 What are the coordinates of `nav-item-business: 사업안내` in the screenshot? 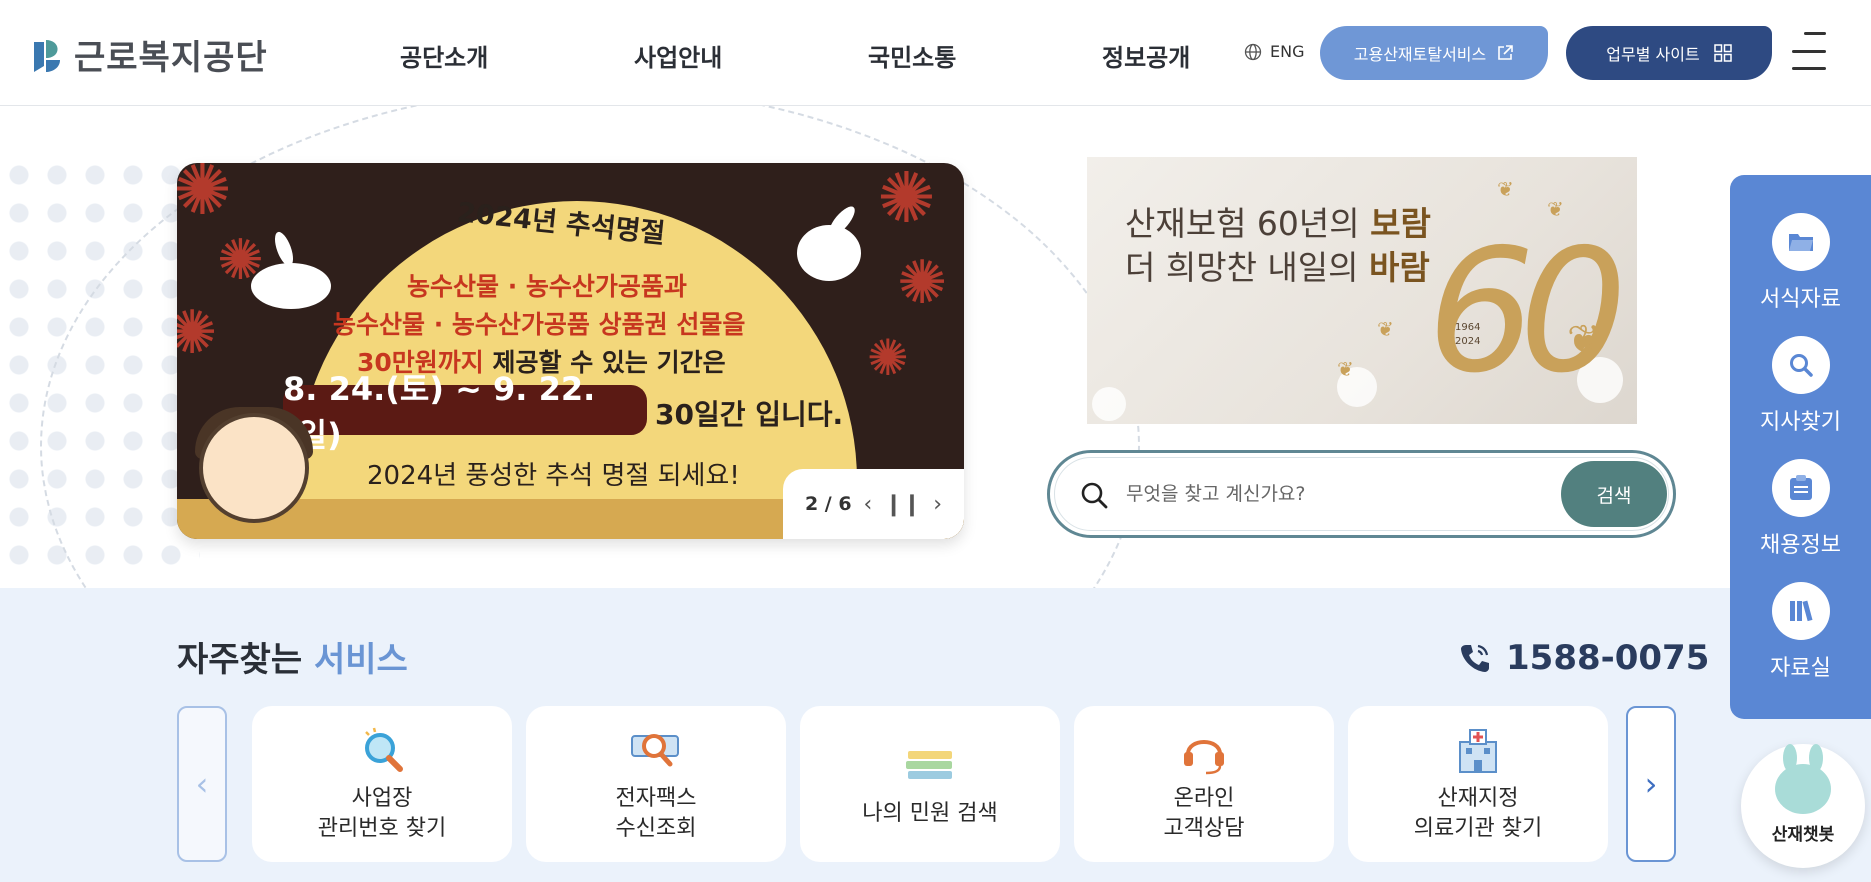 It's located at (751, 55).